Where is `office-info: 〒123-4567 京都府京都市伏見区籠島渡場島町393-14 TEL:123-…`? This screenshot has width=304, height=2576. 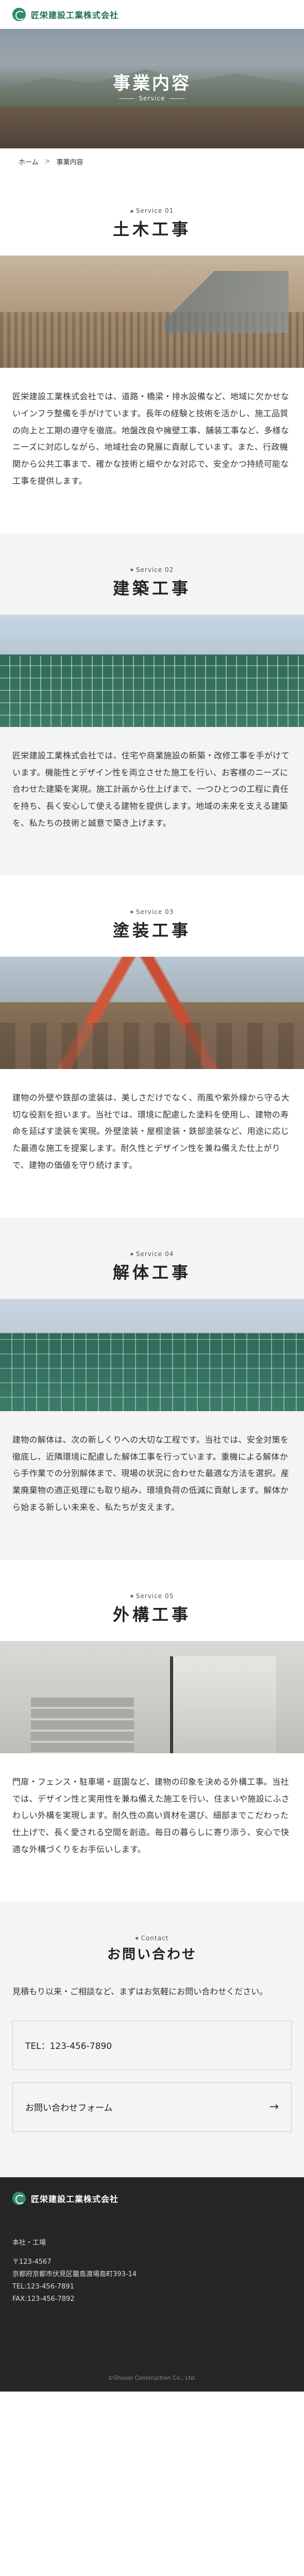 office-info: 〒123-4567 京都府京都市伏見区籠島渡場島町393-14 TEL:123-… is located at coordinates (152, 2281).